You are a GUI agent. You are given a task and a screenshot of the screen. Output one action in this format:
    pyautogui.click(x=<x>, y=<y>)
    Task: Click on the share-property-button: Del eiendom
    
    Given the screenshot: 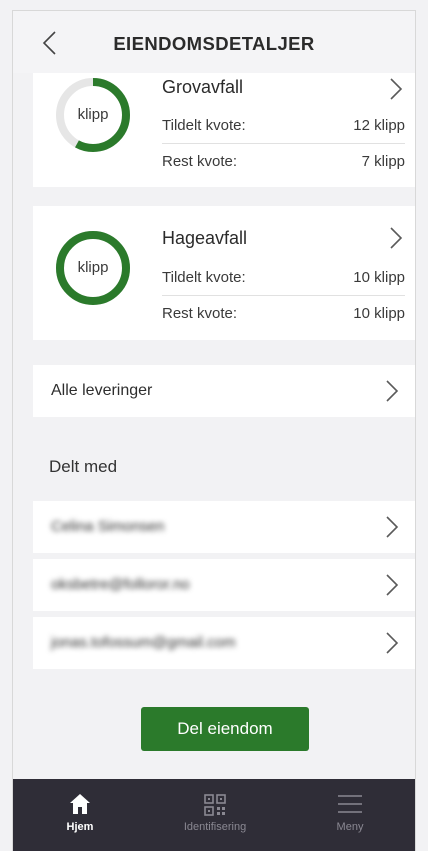 What is the action you would take?
    pyautogui.click(x=225, y=729)
    